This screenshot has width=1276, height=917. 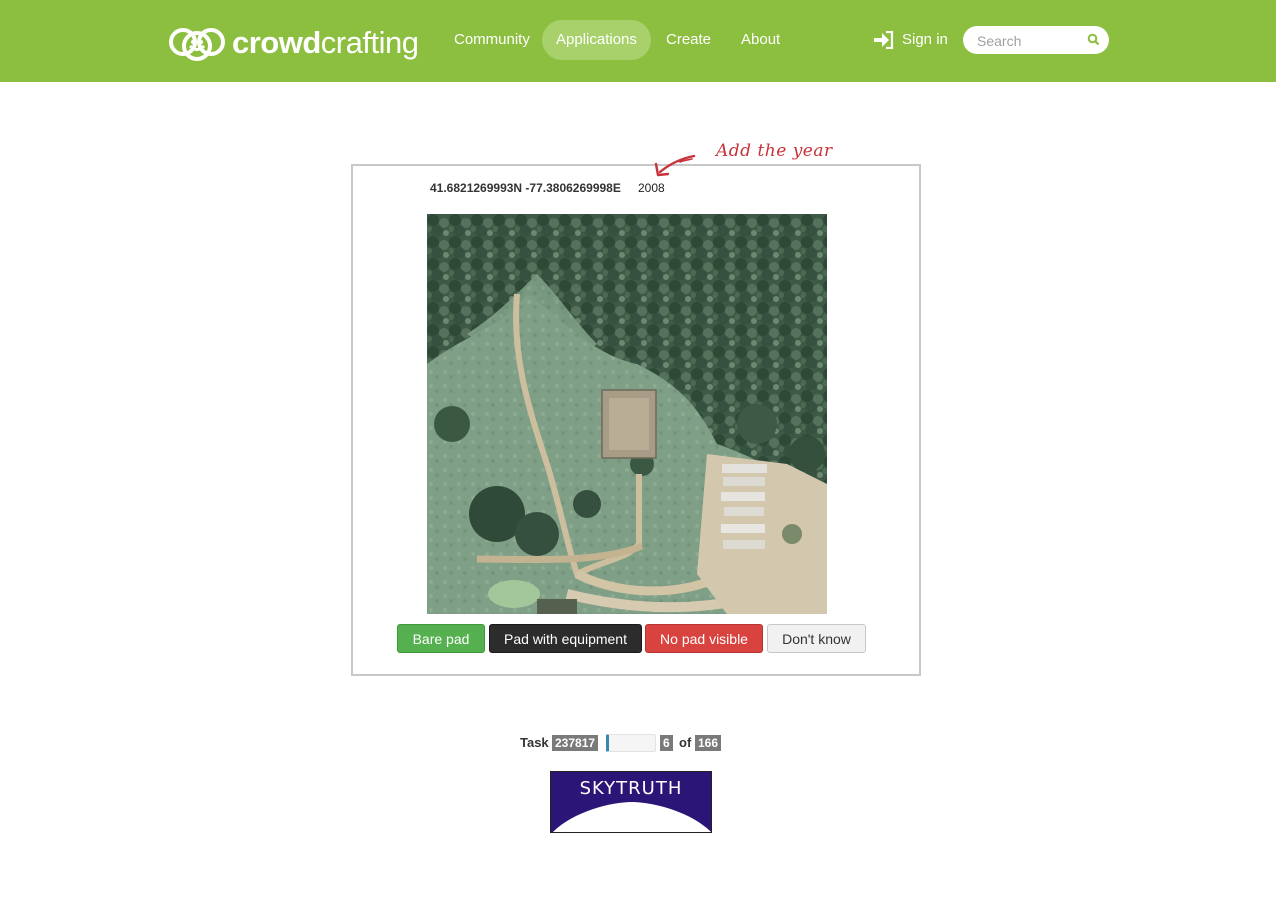 I want to click on brand-name: crowdcrafting, so click(x=325, y=42).